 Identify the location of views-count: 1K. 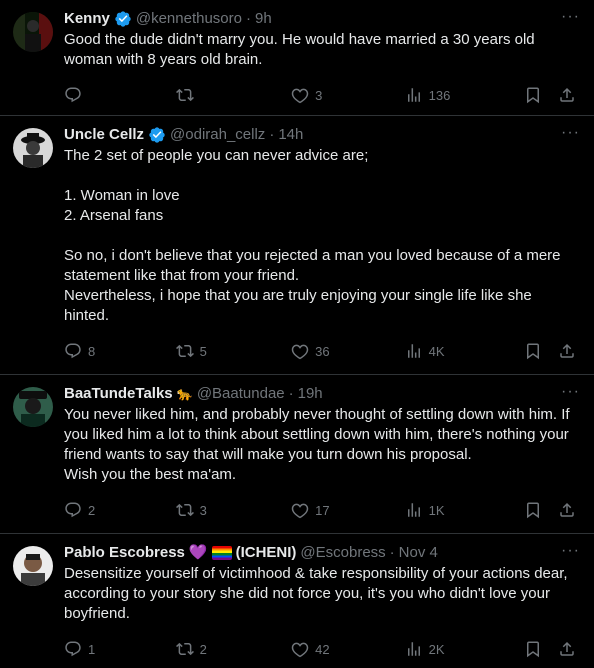
(436, 510).